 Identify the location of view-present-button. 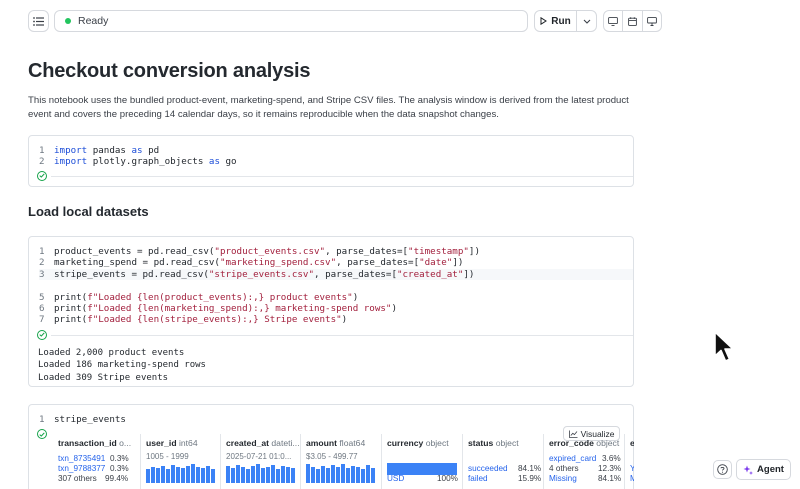
(652, 21).